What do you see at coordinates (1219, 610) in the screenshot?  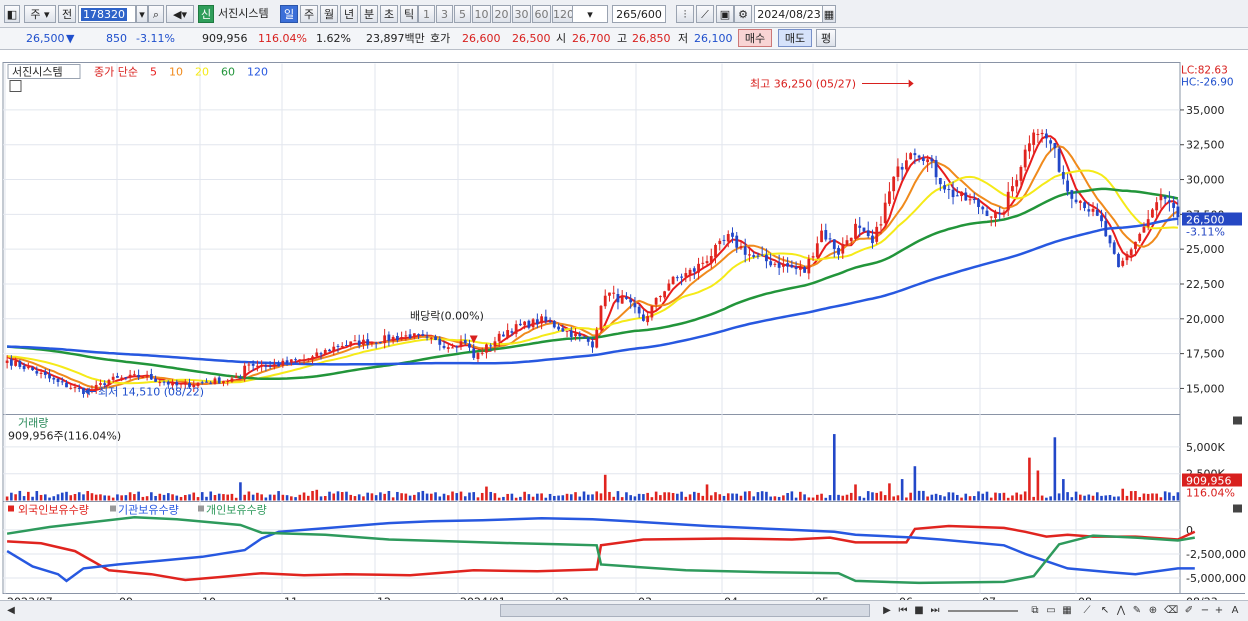 I see `plus-icon: +` at bounding box center [1219, 610].